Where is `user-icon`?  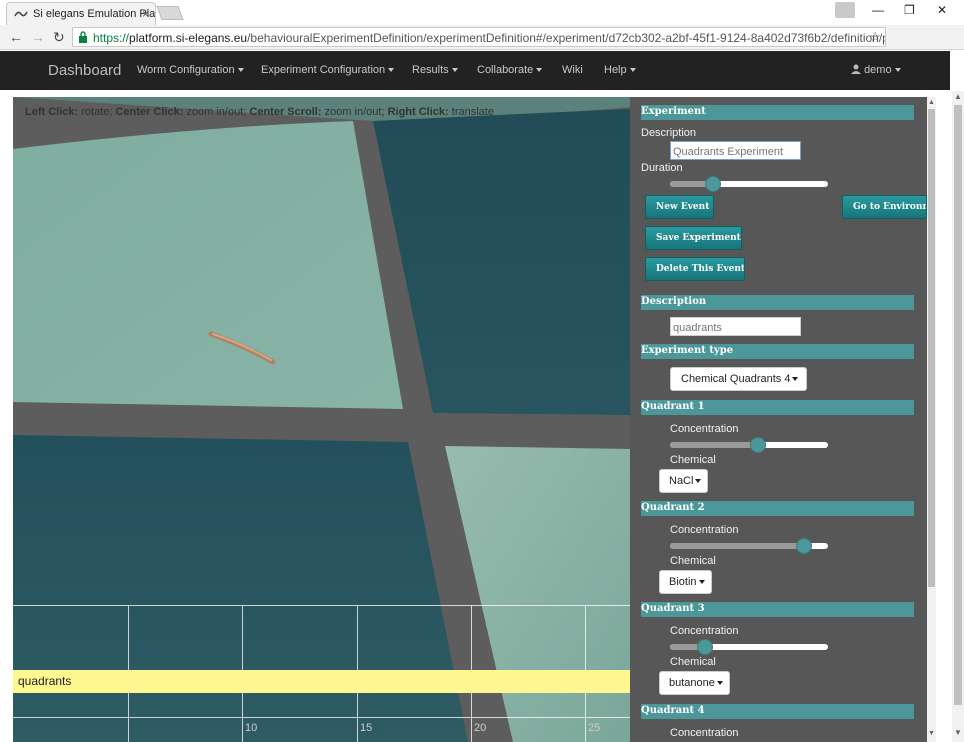
user-icon is located at coordinates (856, 69).